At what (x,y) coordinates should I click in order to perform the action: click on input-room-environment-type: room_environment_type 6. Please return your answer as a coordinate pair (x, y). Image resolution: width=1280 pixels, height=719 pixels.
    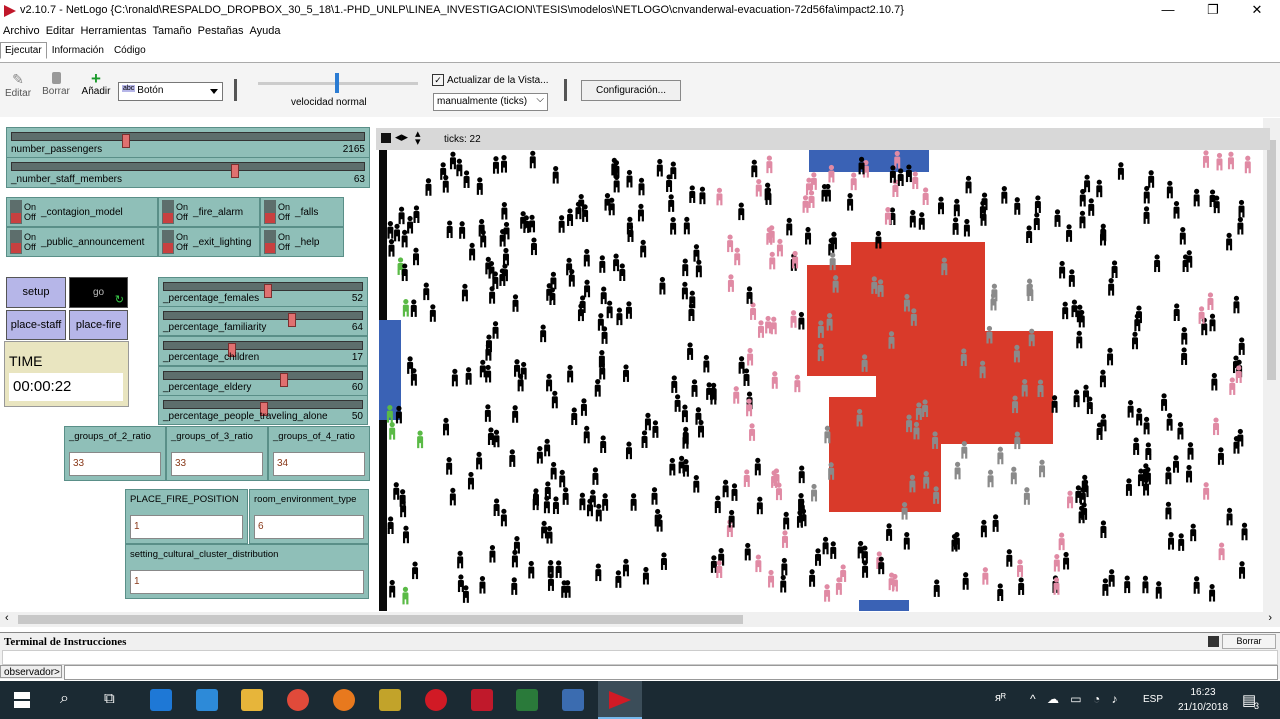
    Looking at the image, I should click on (309, 516).